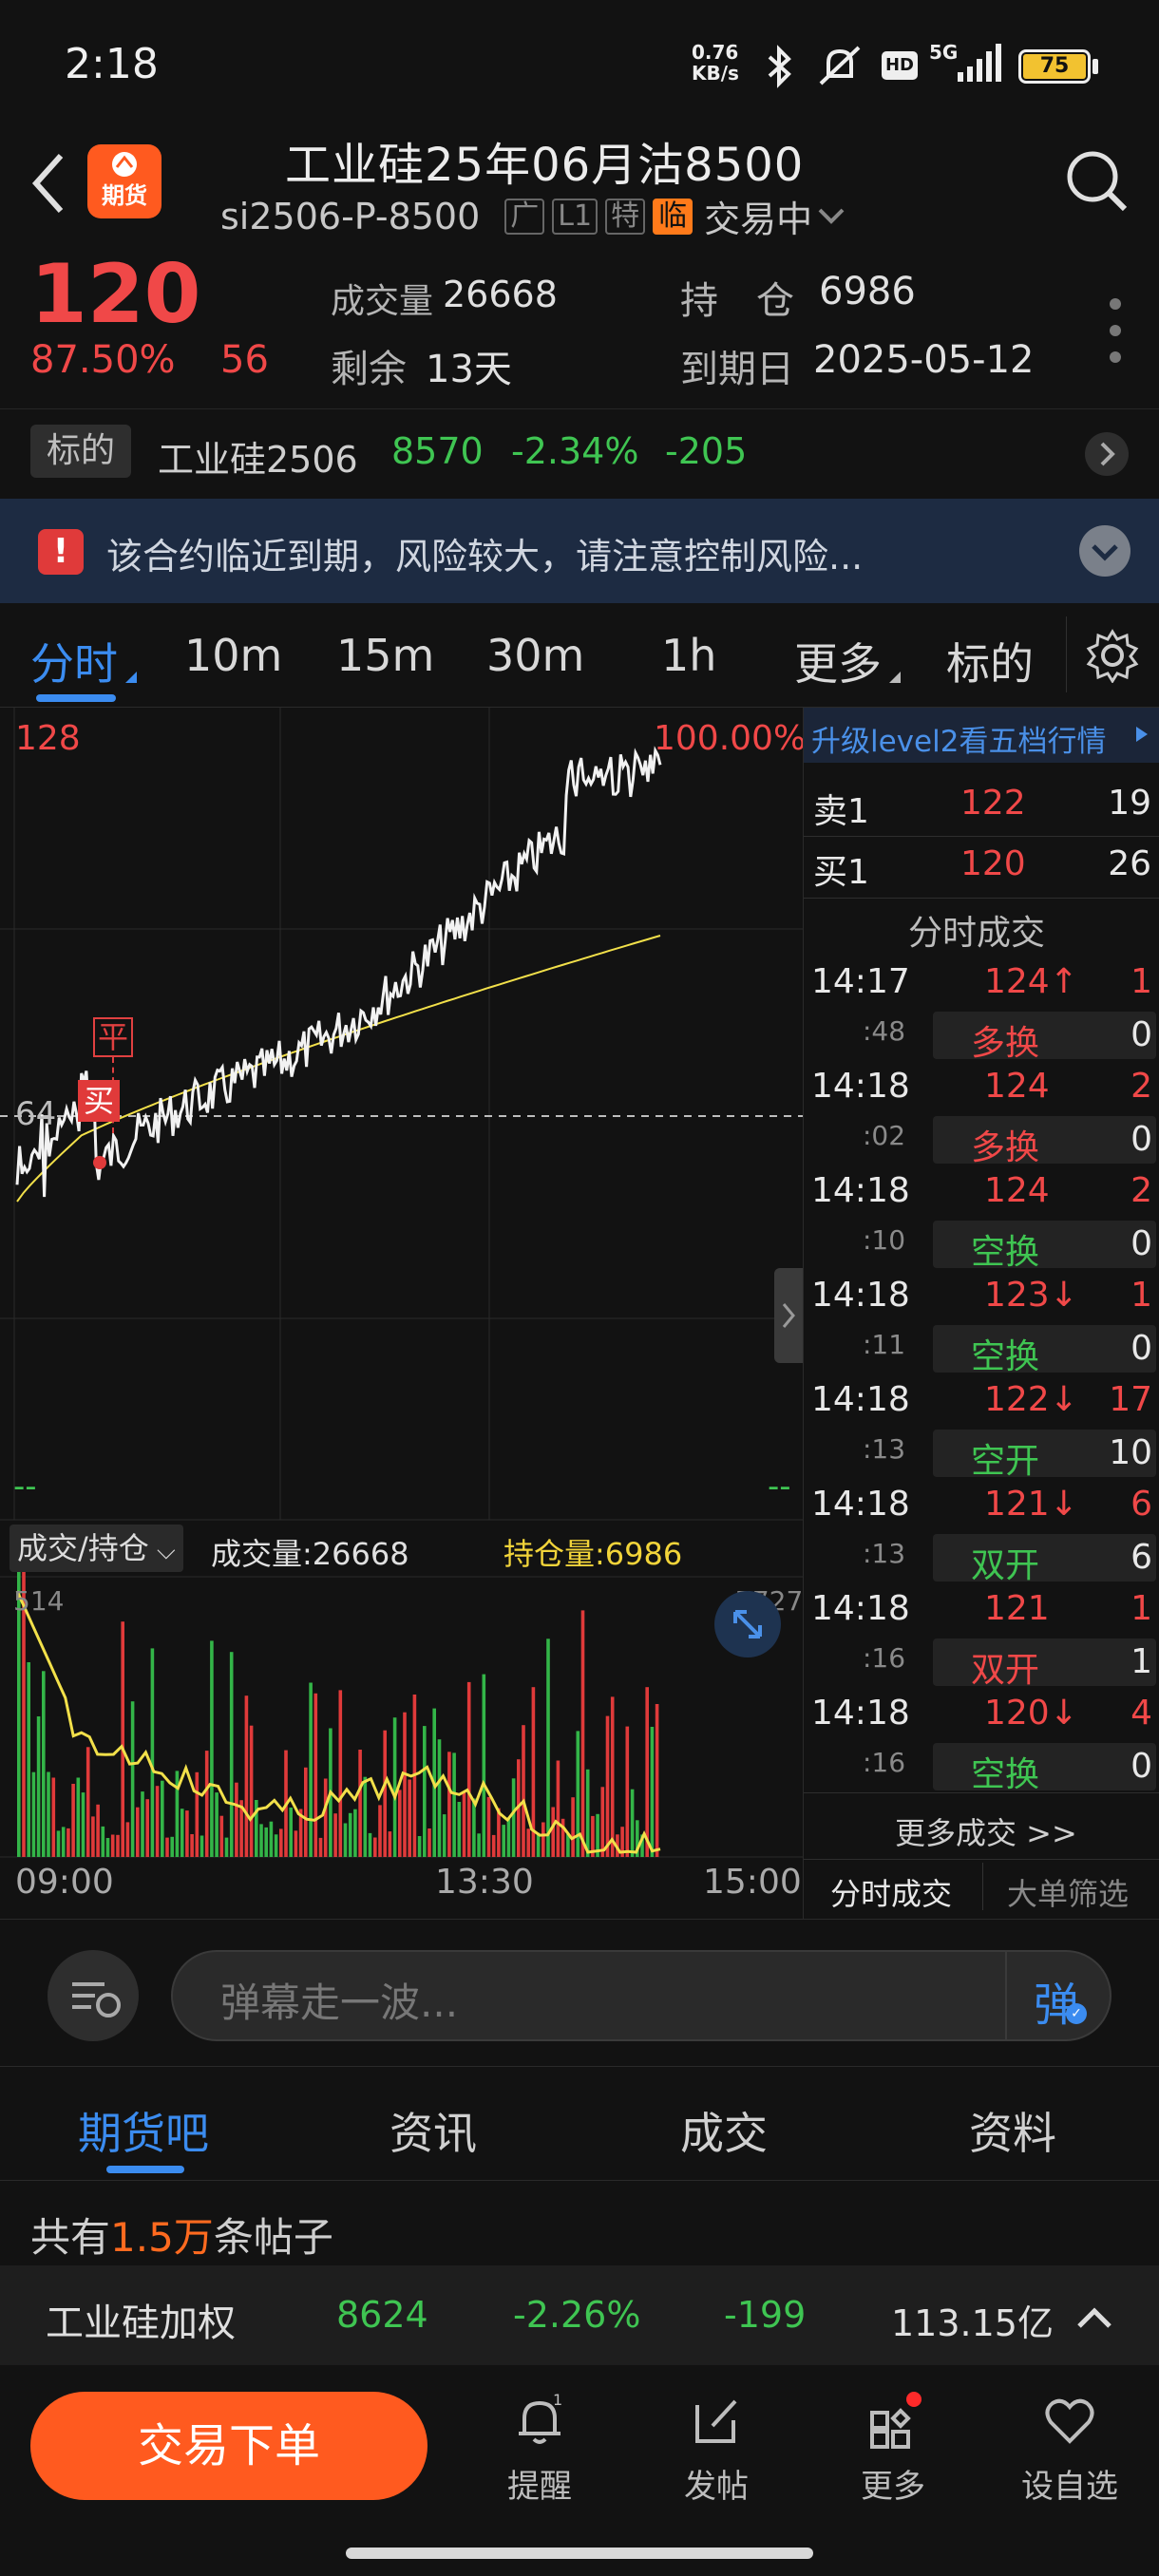 Image resolution: width=1159 pixels, height=2576 pixels. Describe the element at coordinates (233, 655) in the screenshot. I see `tab-10m: 10m` at that location.